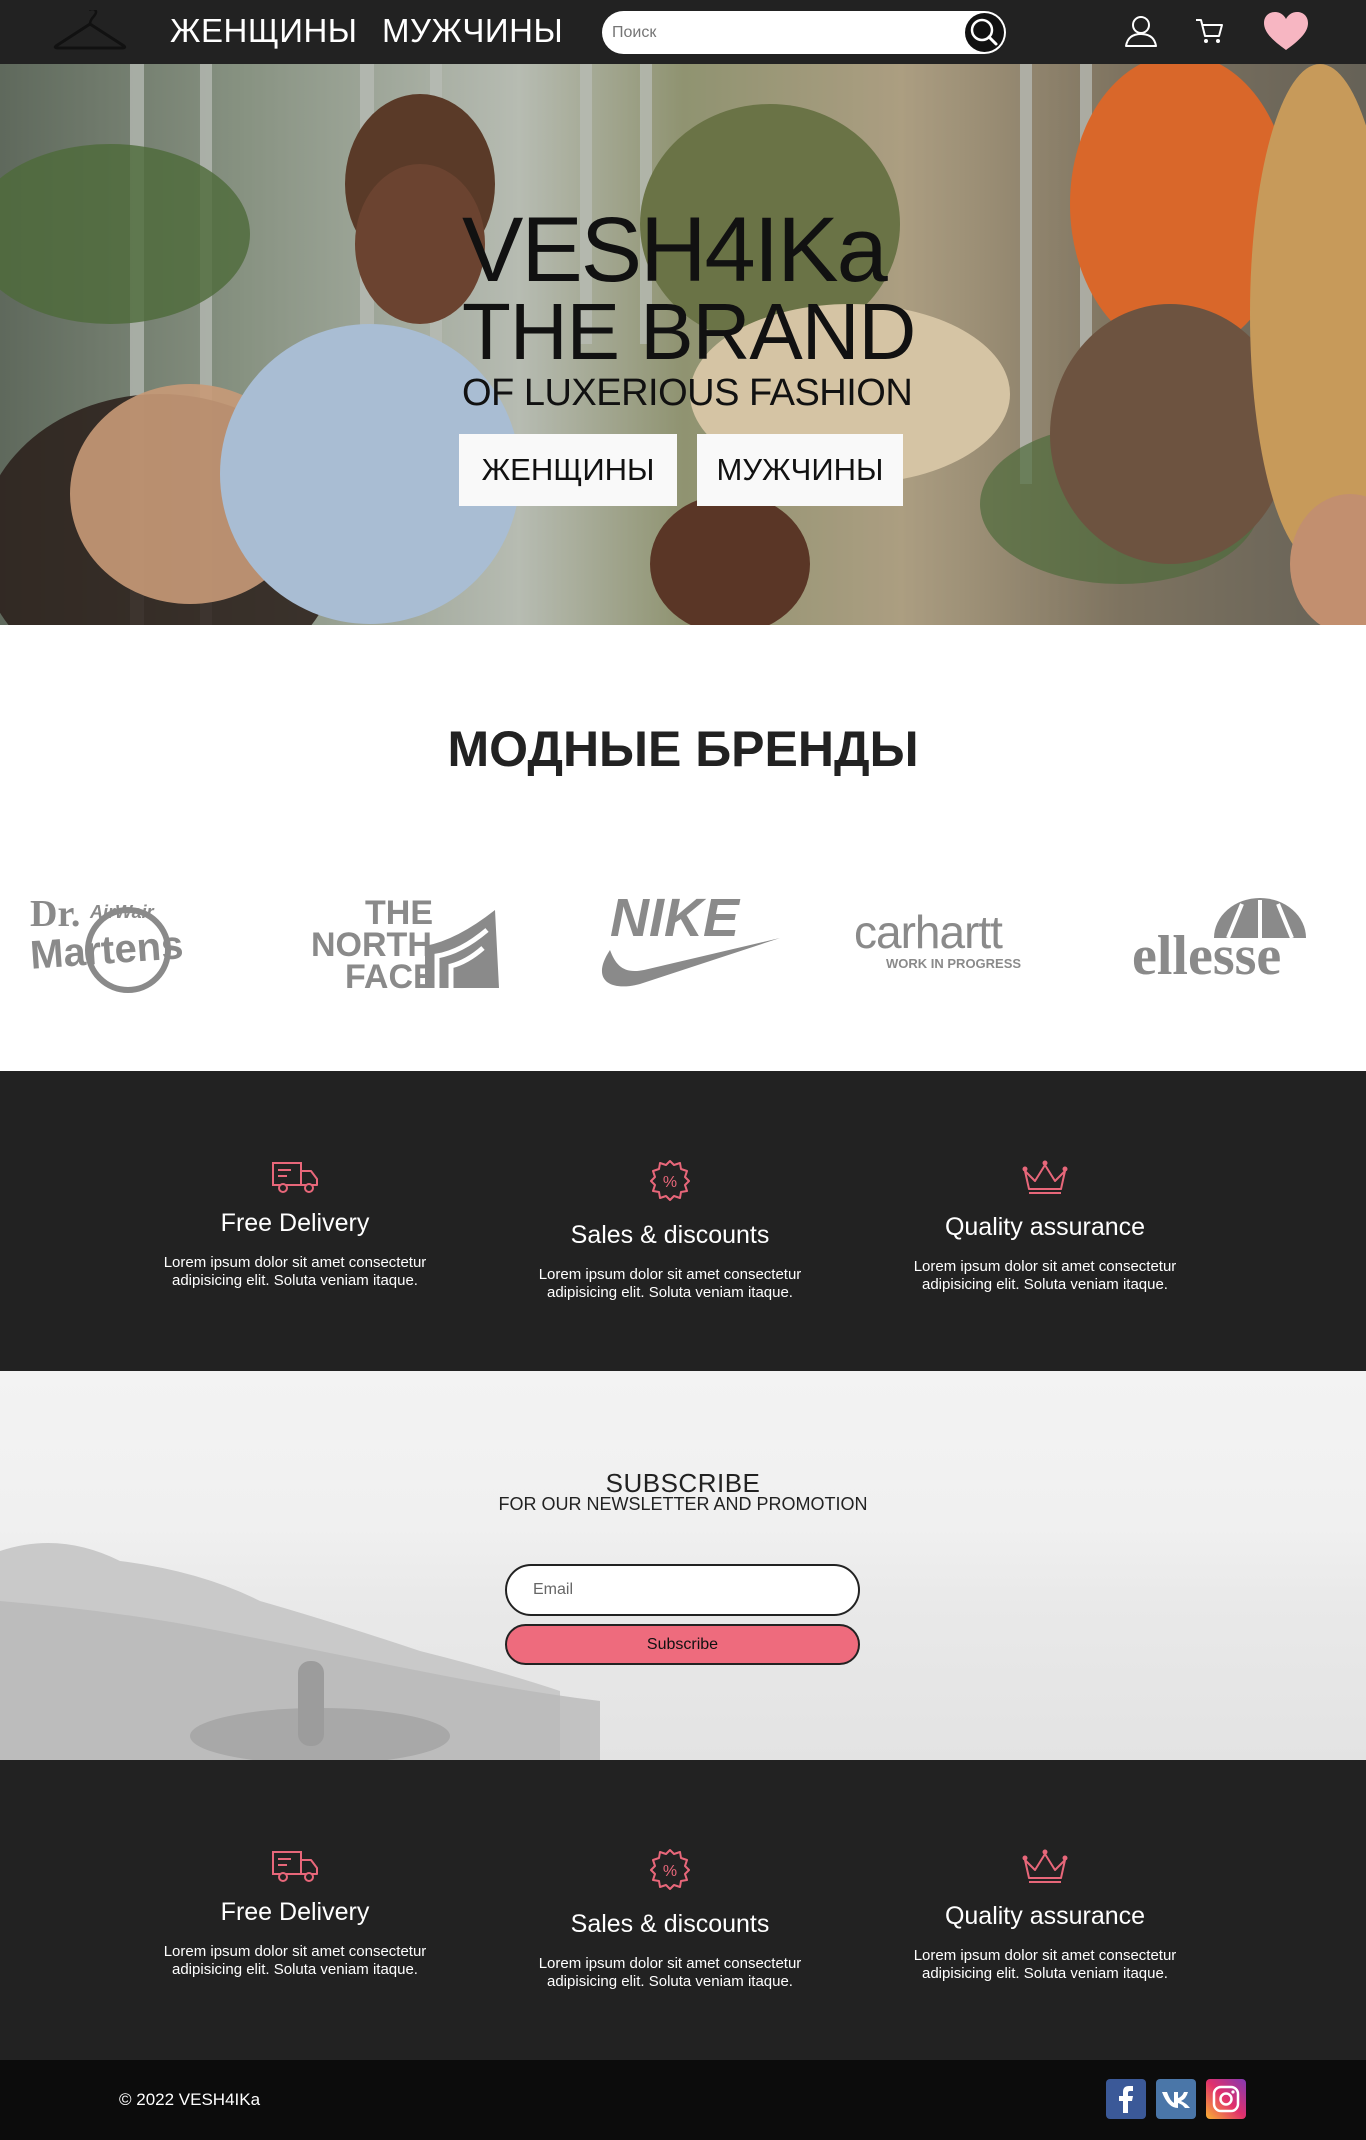  What do you see at coordinates (682, 1644) in the screenshot?
I see `subscribe-button: Subscribe` at bounding box center [682, 1644].